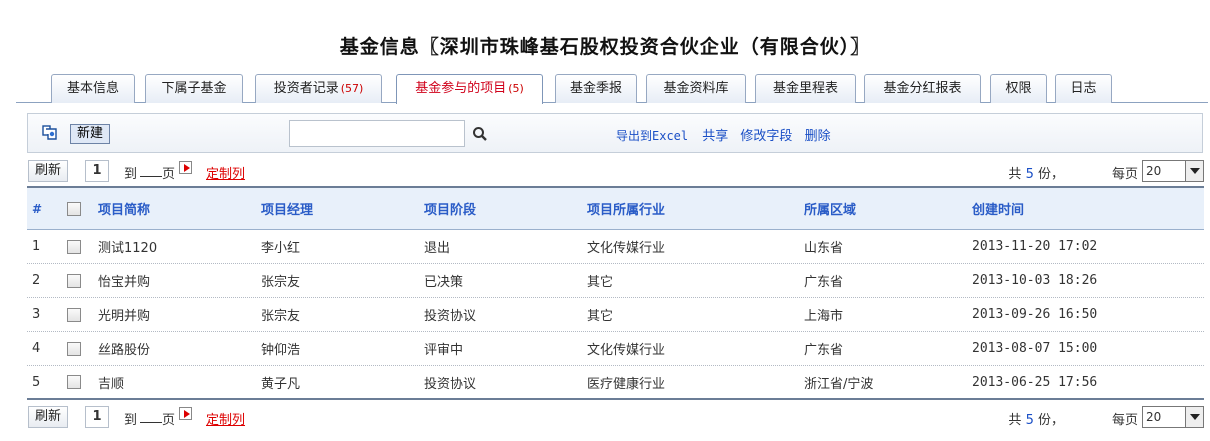 This screenshot has width=1210, height=441. I want to click on tab-label: 基本信息, so click(92, 88).